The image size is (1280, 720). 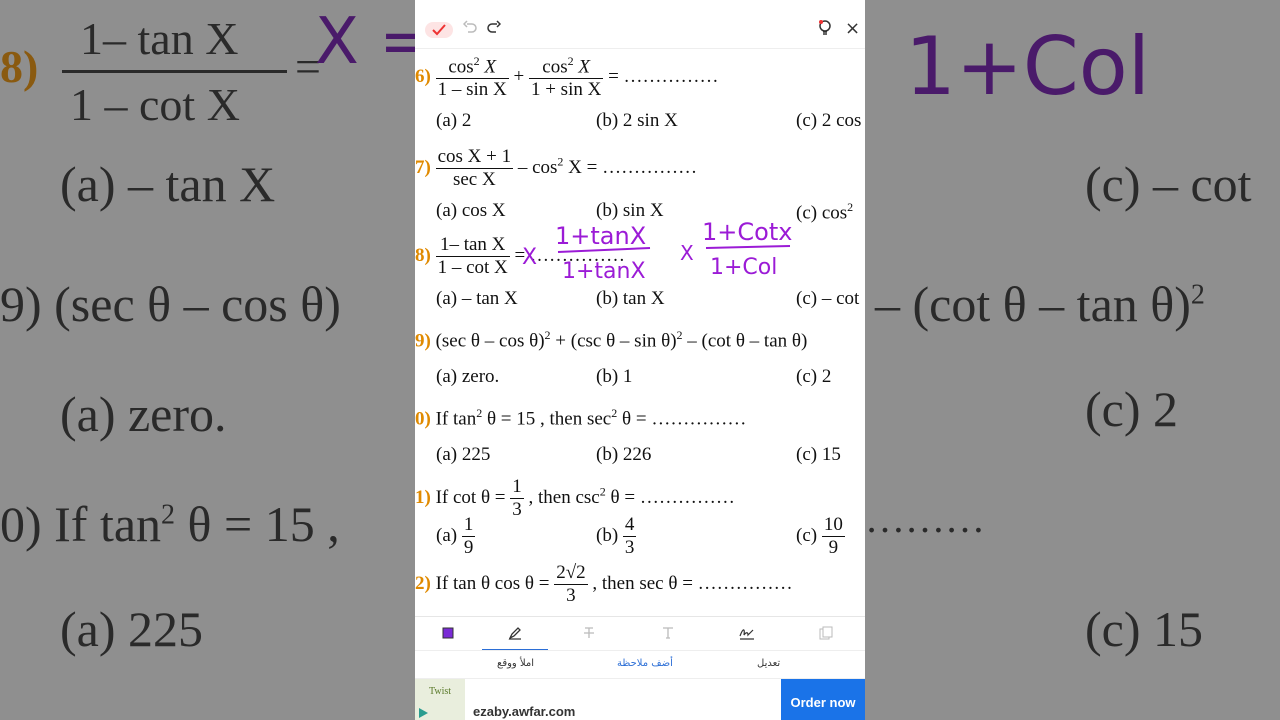 What do you see at coordinates (640, 699) in the screenshot?
I see `ad-banner: Twist ezaby.awfar.com Order now` at bounding box center [640, 699].